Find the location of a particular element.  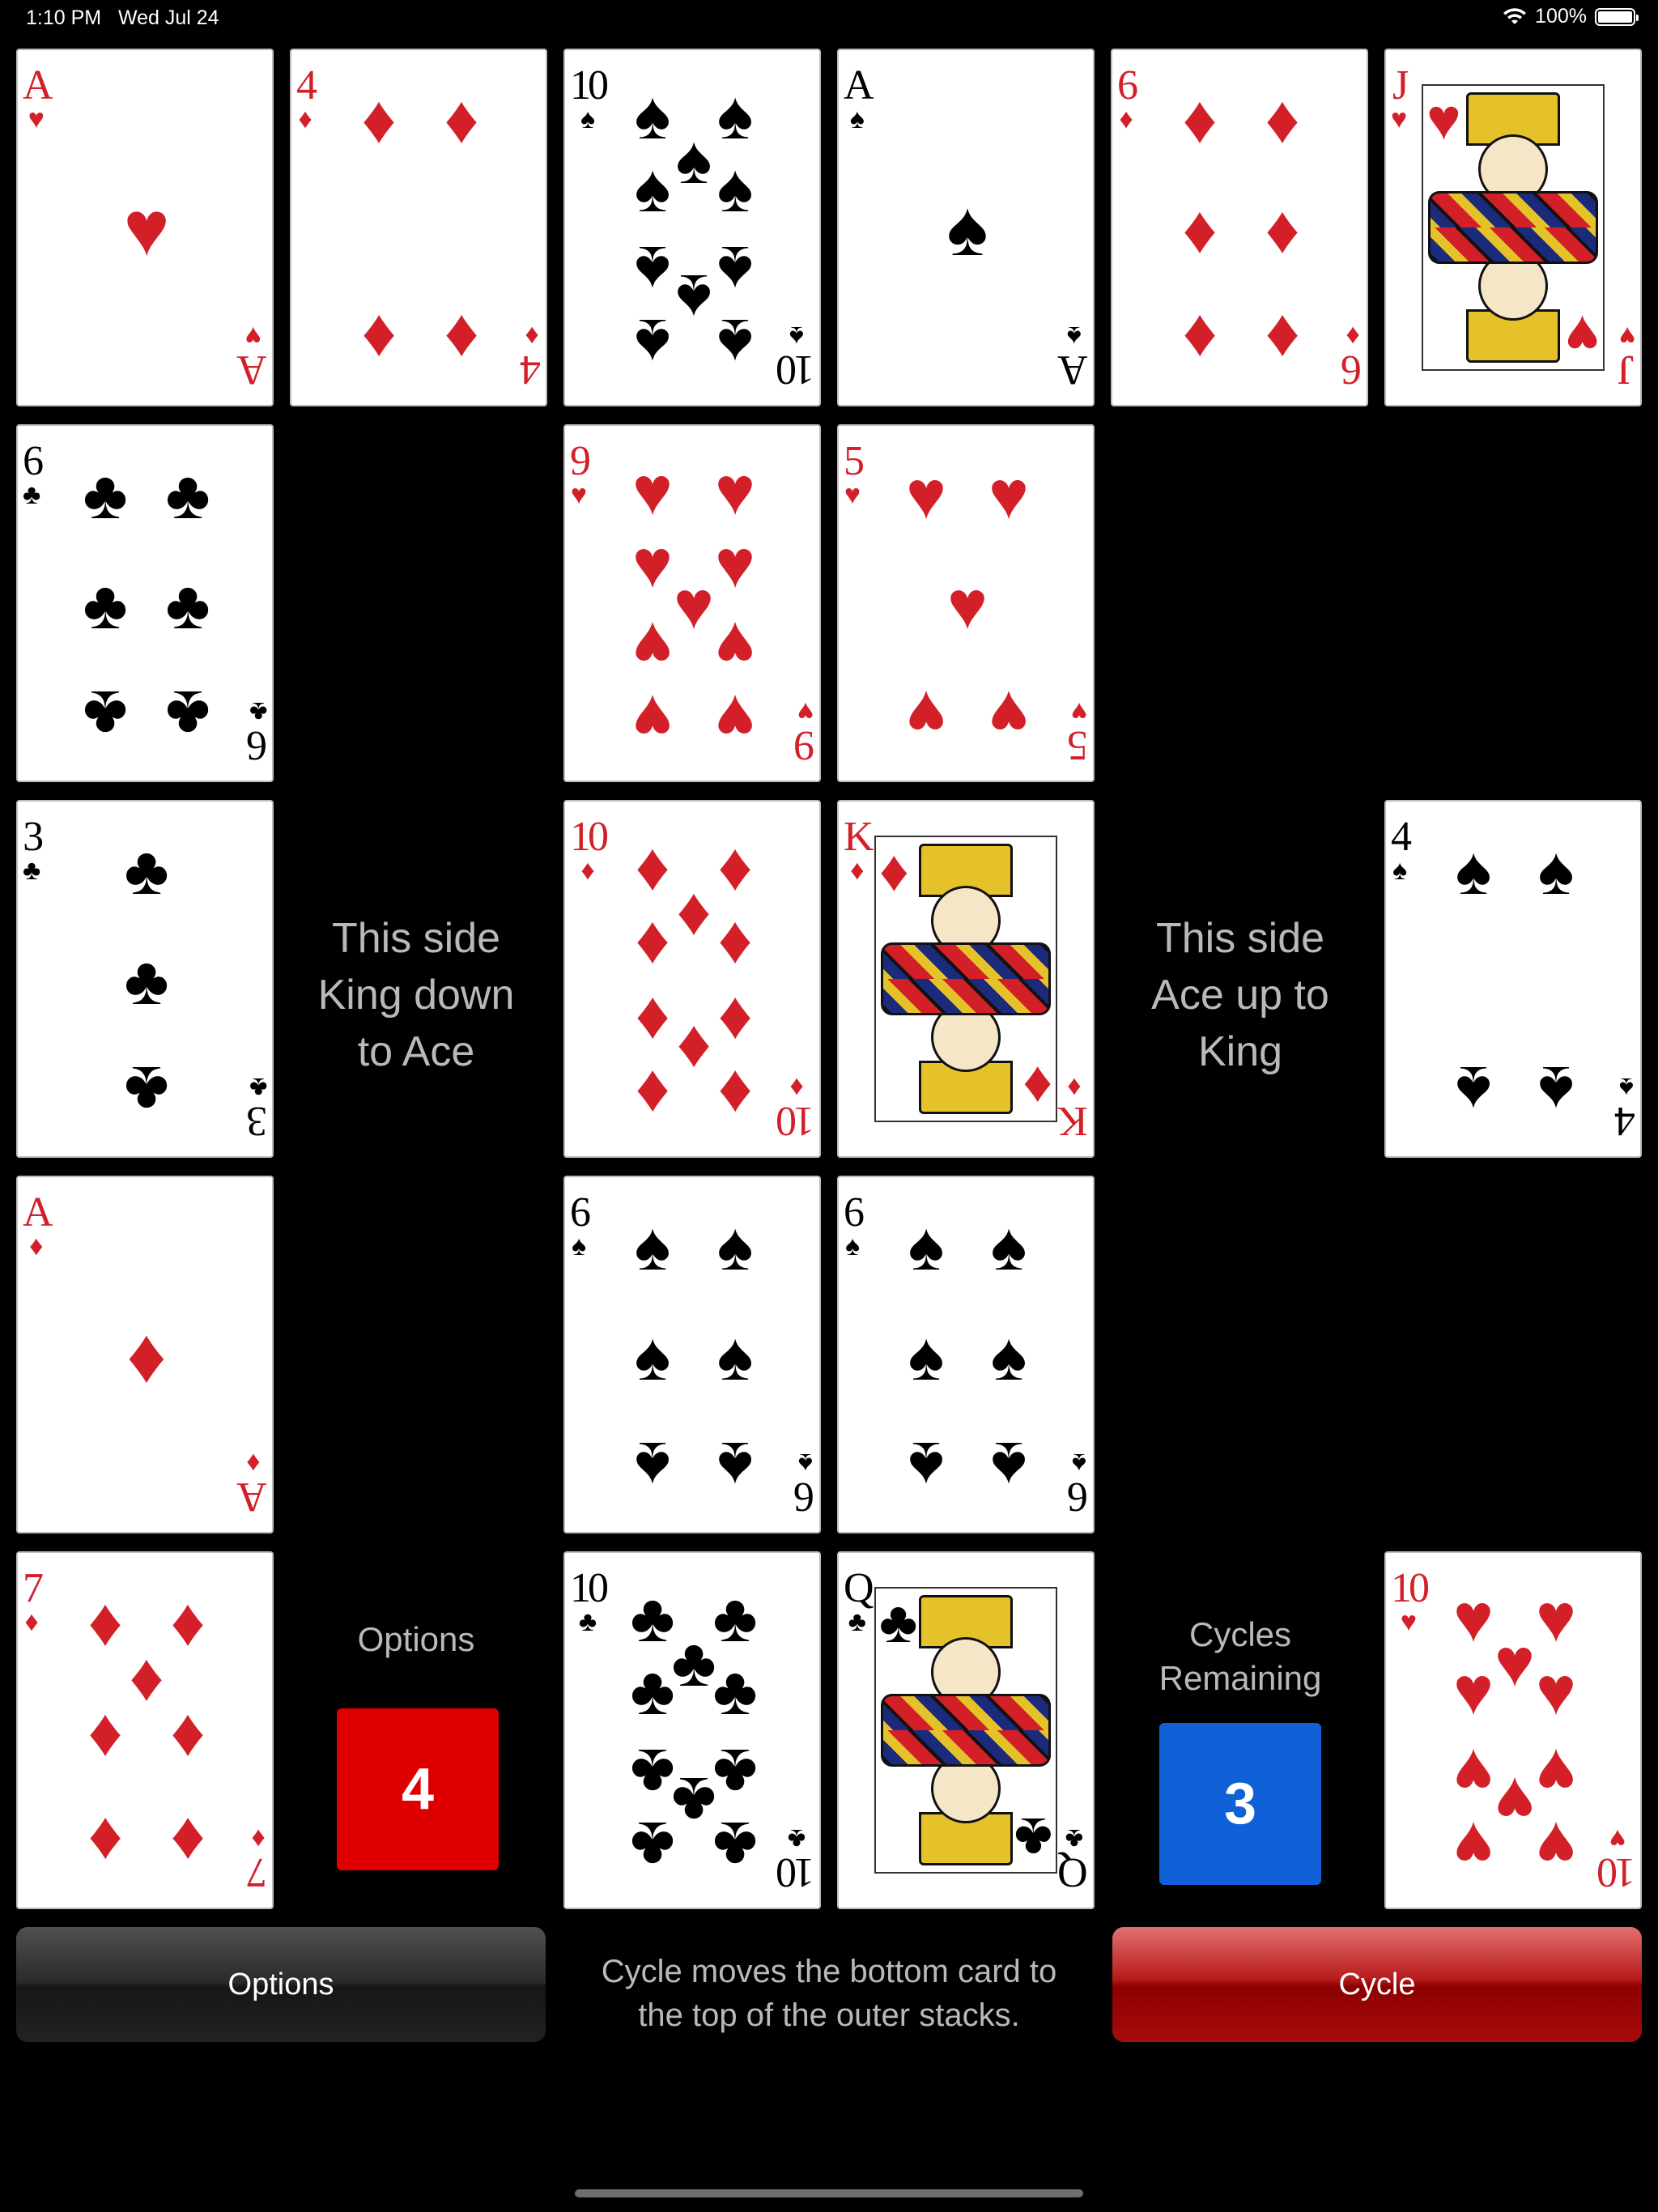

card-rank: 3 is located at coordinates (258, 1121).